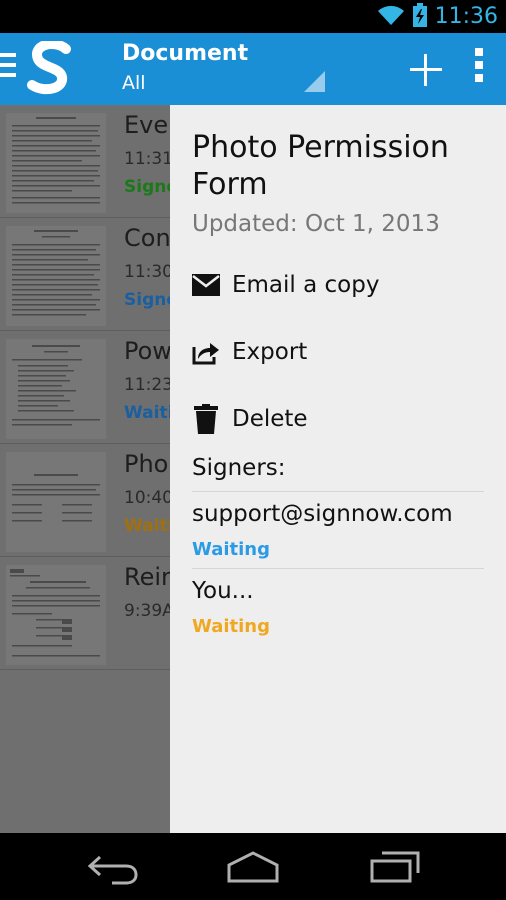  I want to click on list-item: Pho 10:40 Waitin, so click(85, 500).